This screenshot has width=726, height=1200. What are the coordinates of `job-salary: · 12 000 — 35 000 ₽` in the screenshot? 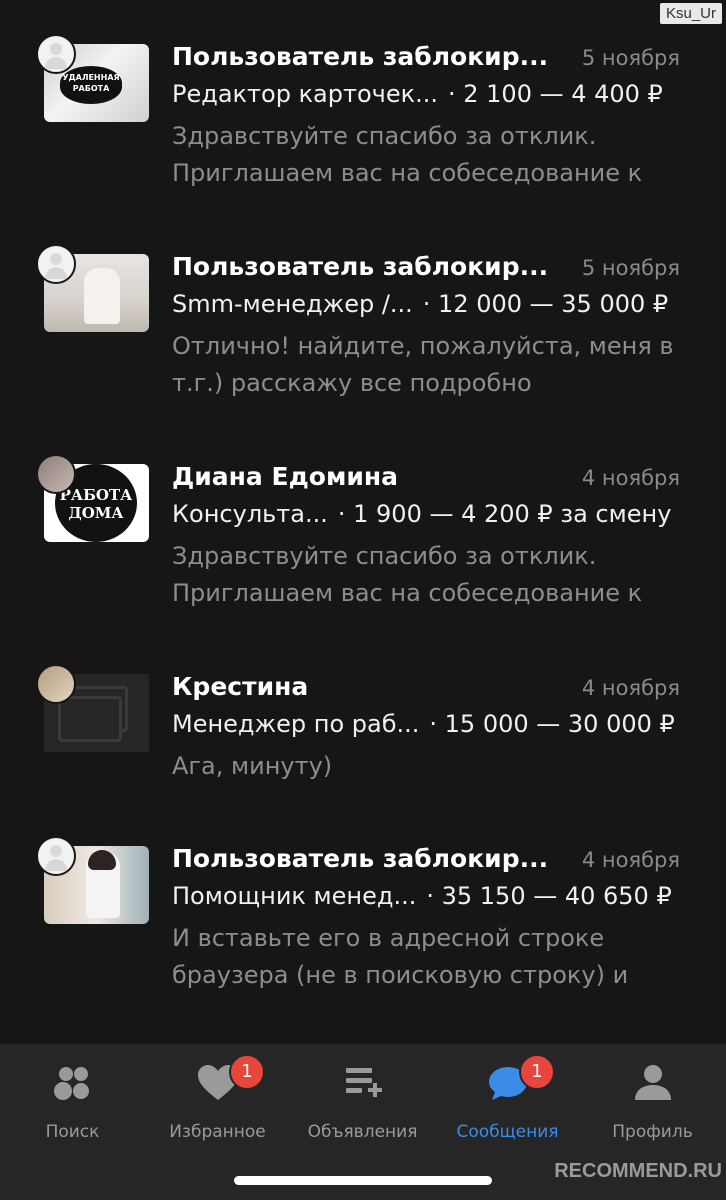 It's located at (545, 304).